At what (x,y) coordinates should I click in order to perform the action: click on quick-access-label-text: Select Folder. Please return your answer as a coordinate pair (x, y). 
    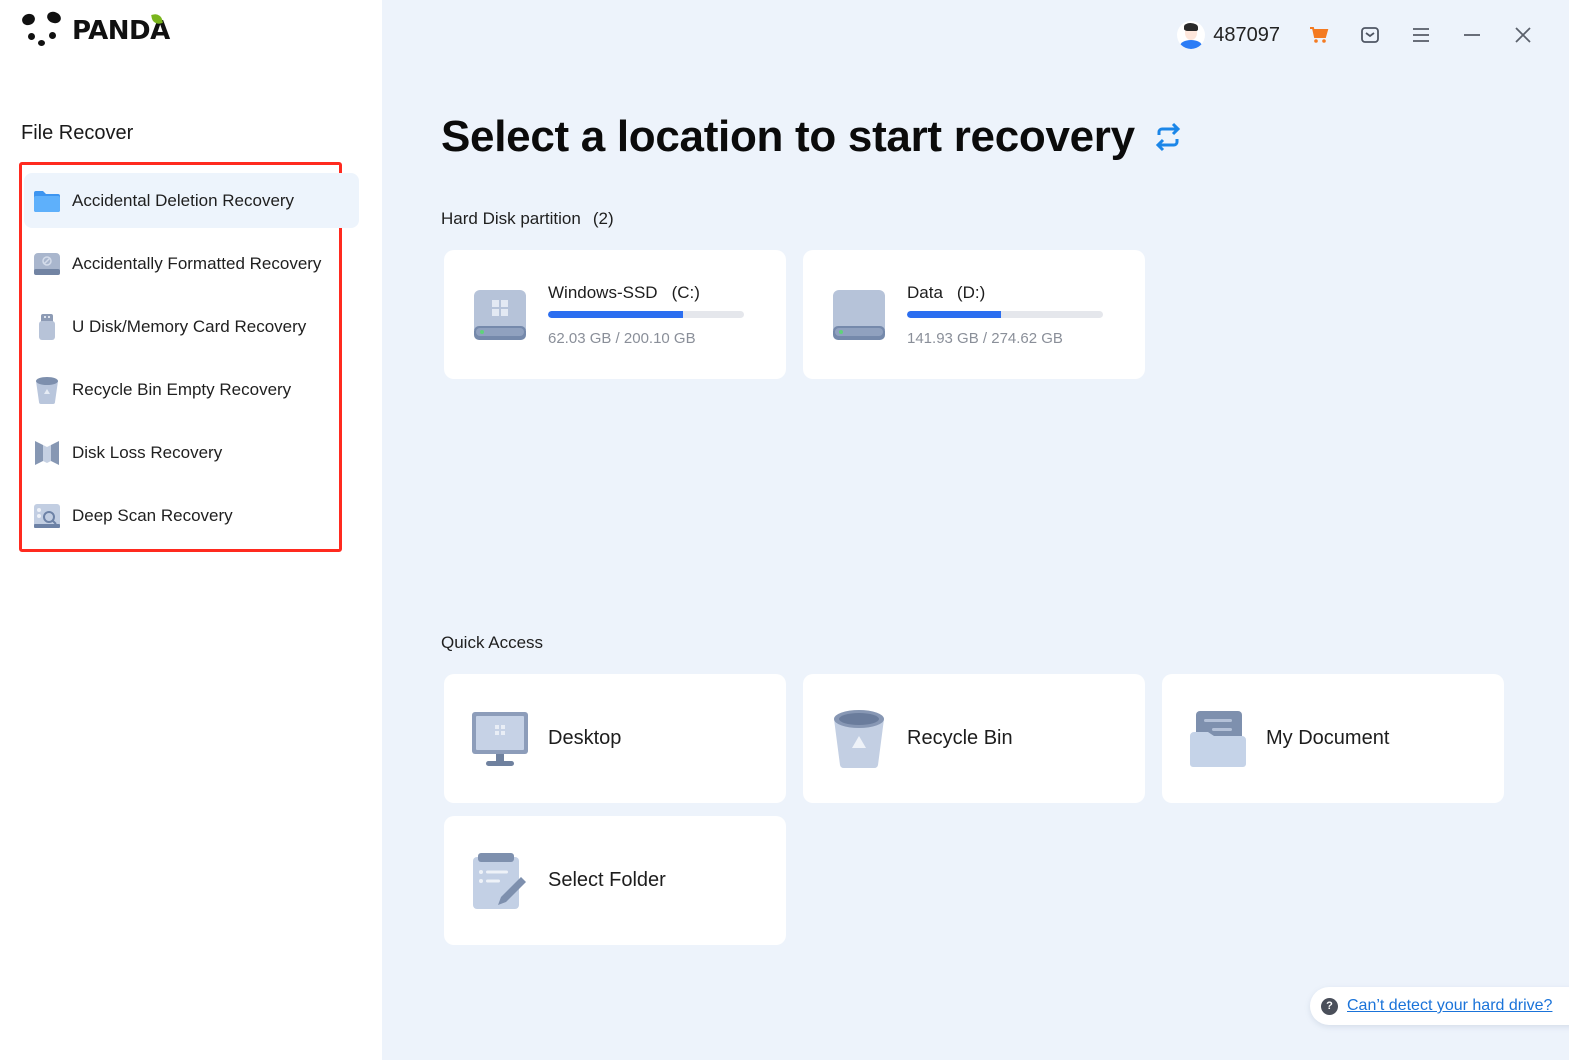
    Looking at the image, I should click on (607, 880).